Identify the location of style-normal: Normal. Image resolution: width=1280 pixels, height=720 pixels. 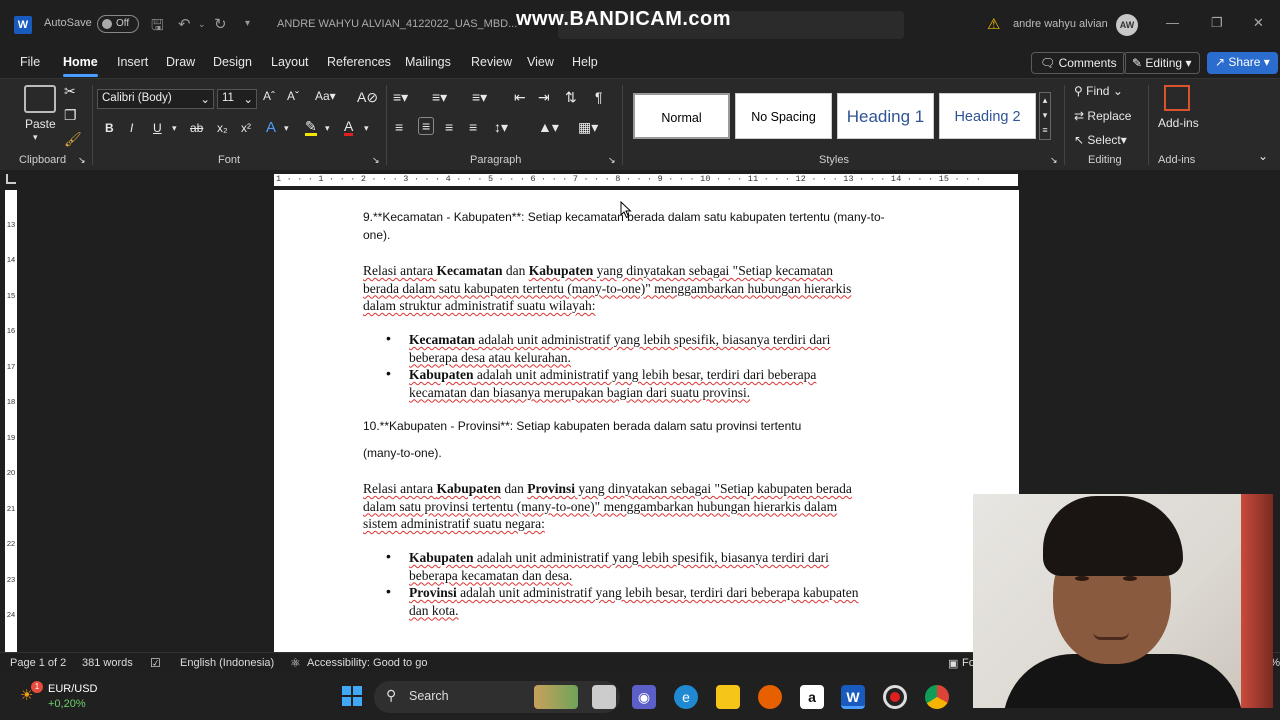
(681, 116).